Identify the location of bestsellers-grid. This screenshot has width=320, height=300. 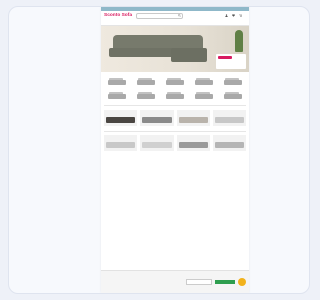
(175, 118).